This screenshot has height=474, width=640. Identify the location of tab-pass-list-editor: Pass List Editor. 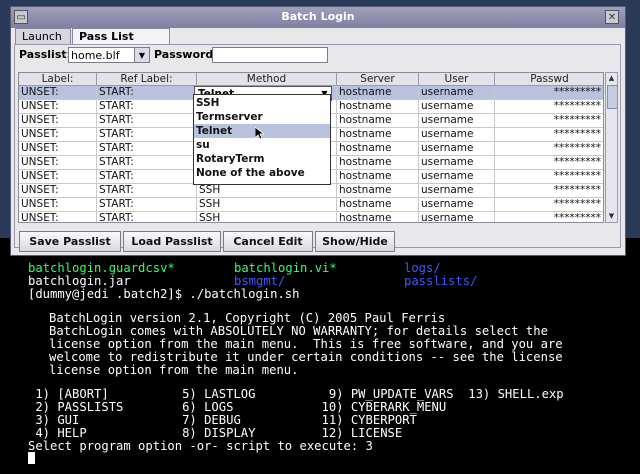
(121, 43).